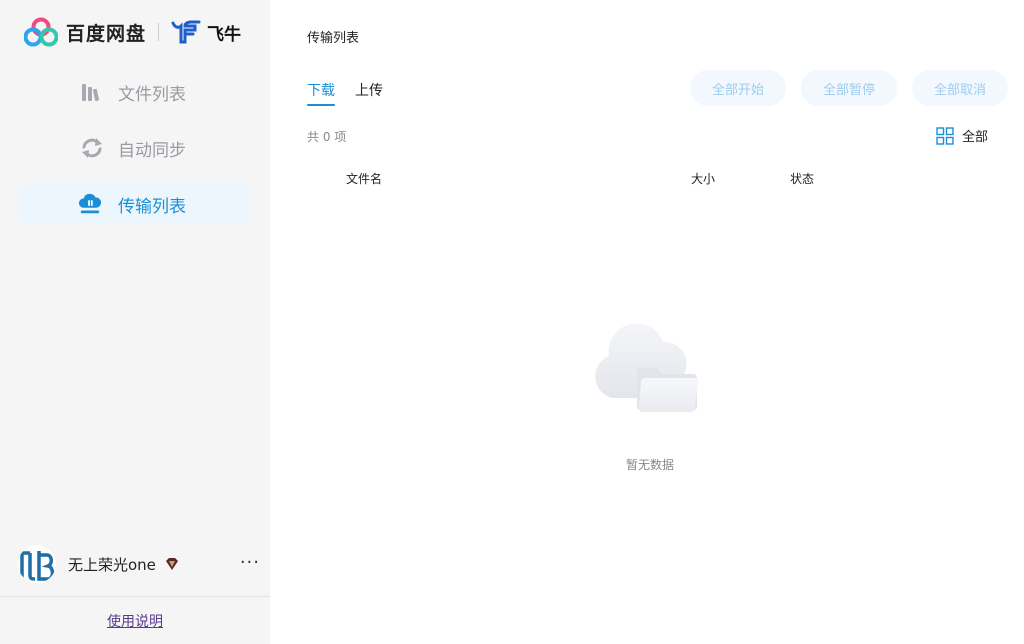 The height and width of the screenshot is (644, 1024). Describe the element at coordinates (171, 564) in the screenshot. I see `vip-diamond-icon` at that location.